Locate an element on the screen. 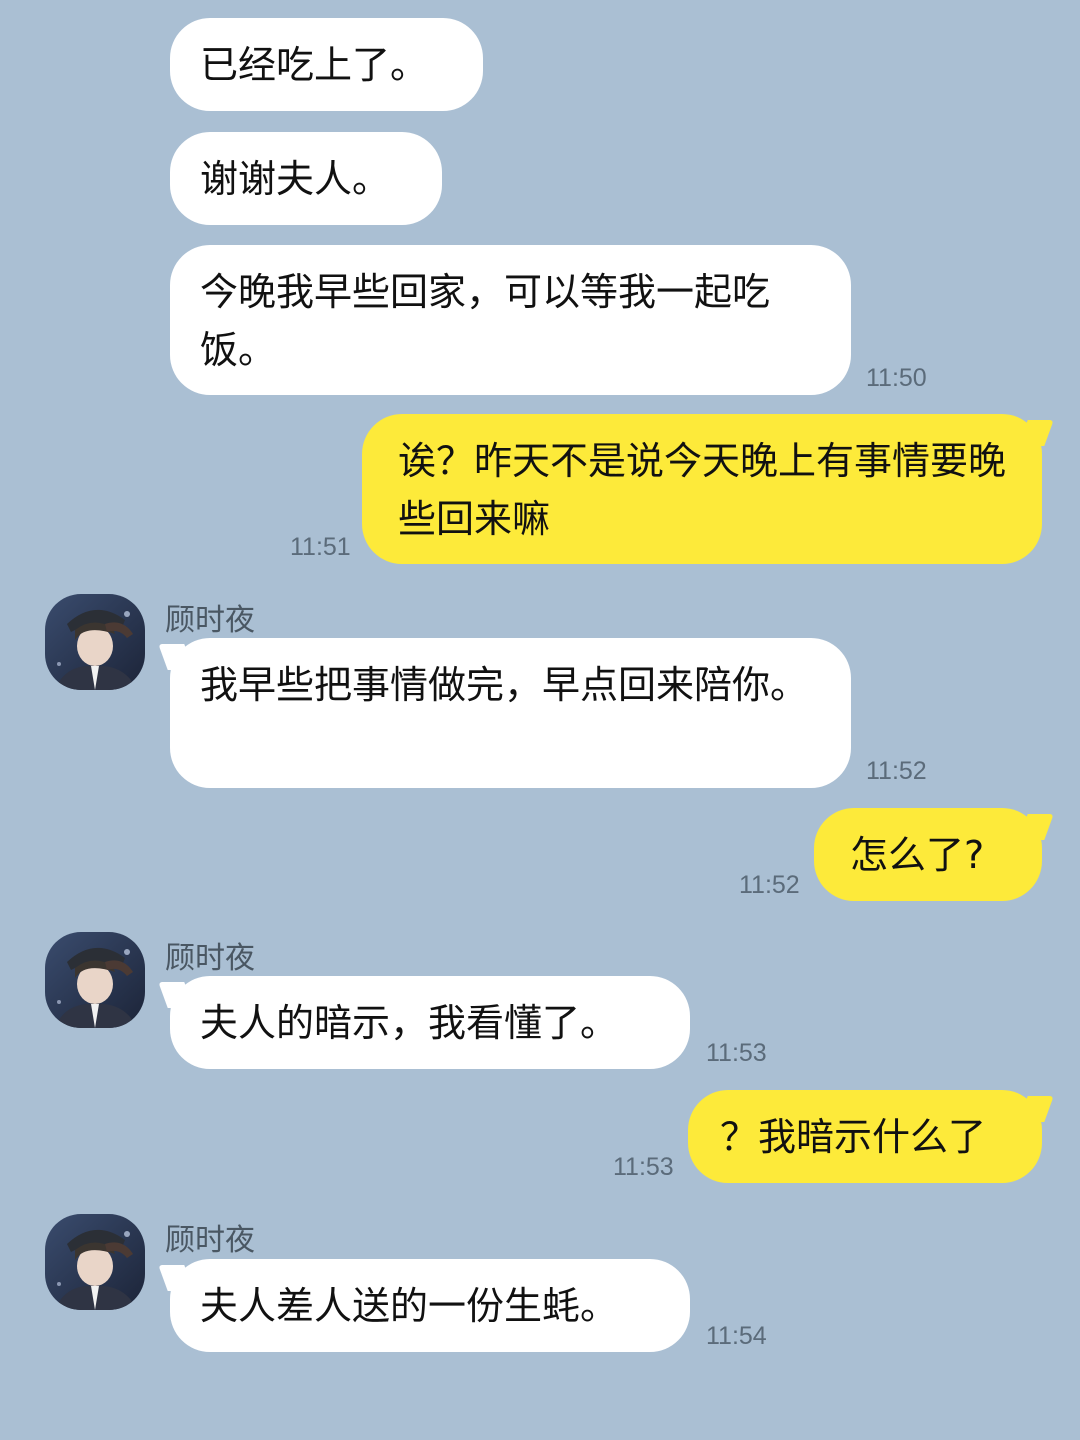 The image size is (1080, 1440). message-bubble-outgoing: 怎么了? is located at coordinates (928, 854).